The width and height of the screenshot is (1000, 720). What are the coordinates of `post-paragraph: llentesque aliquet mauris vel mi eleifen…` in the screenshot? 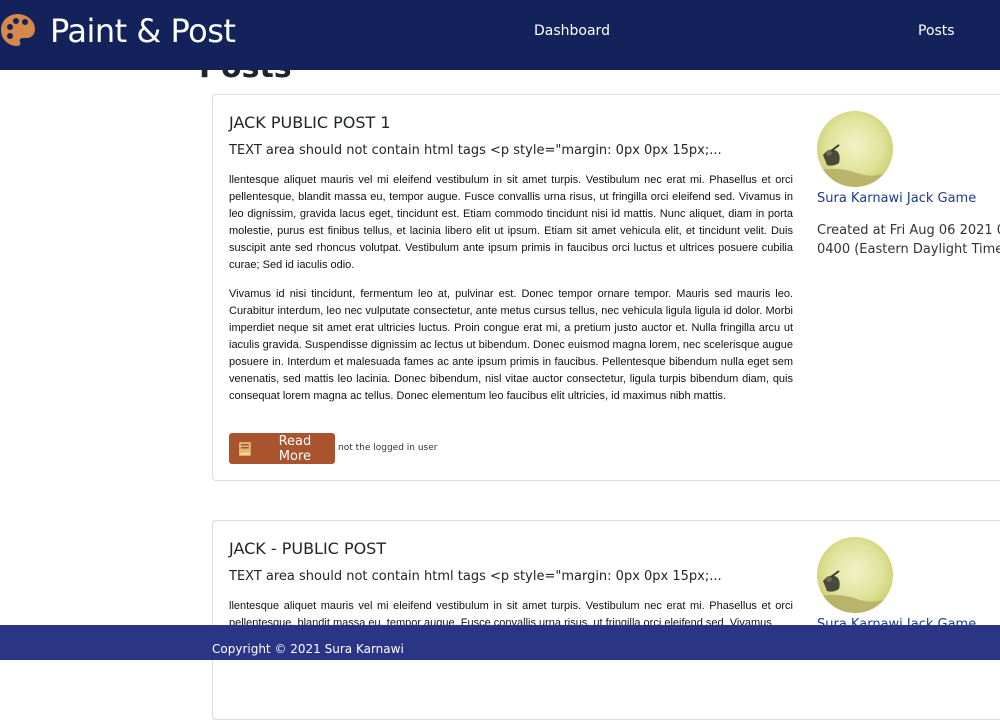 It's located at (511, 222).